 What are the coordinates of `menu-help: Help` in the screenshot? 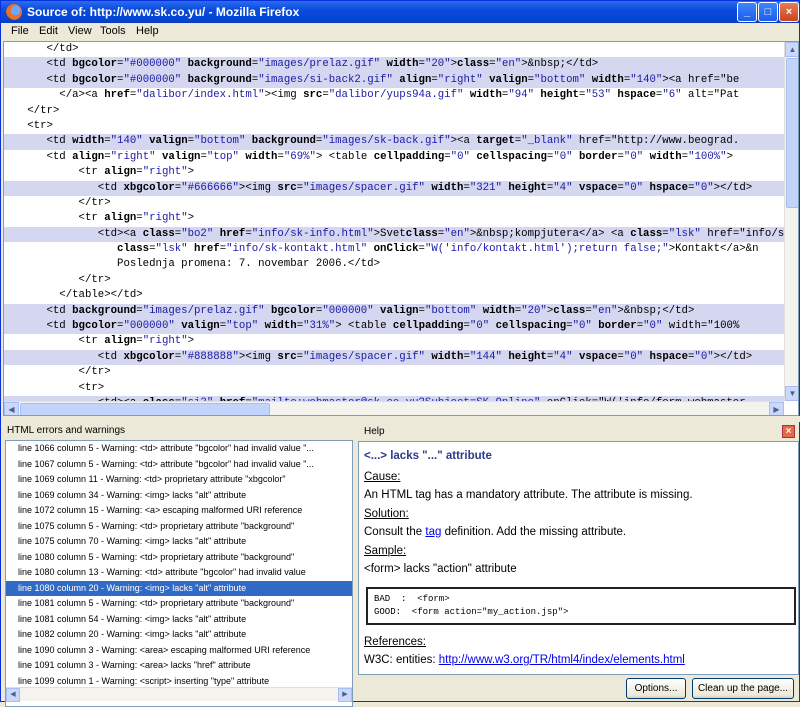 It's located at (147, 31).